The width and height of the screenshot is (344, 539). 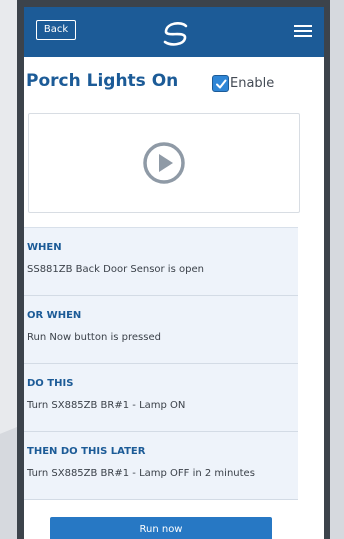 What do you see at coordinates (94, 337) in the screenshot?
I see `step-description: Run Now button is pressed` at bounding box center [94, 337].